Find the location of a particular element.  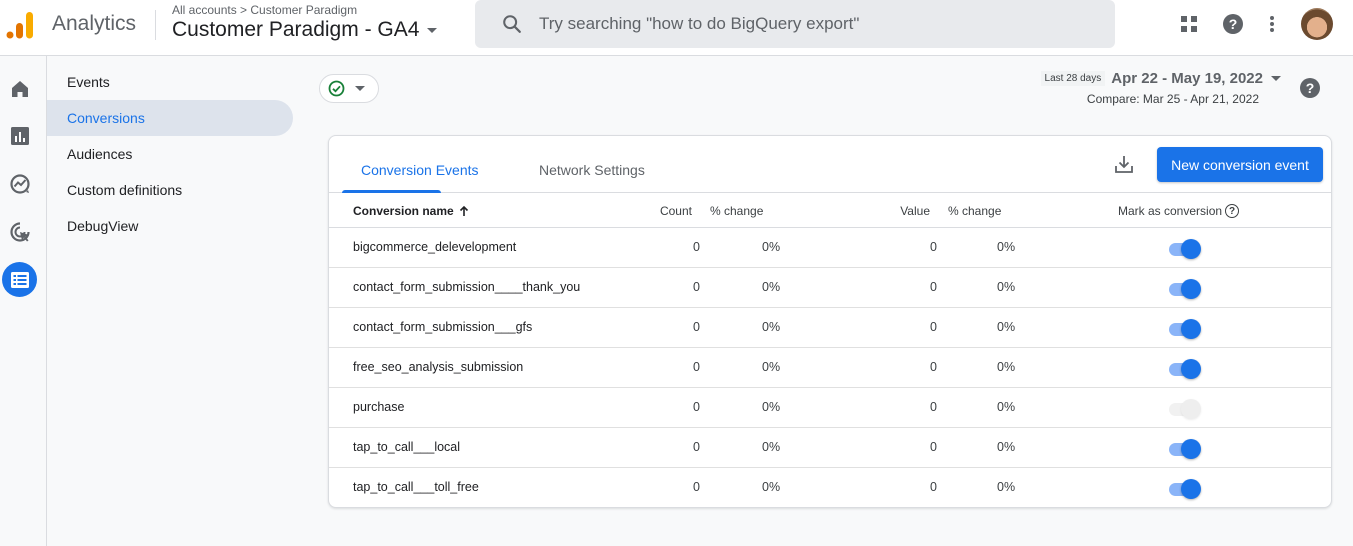

left-rail is located at coordinates (23, 301).